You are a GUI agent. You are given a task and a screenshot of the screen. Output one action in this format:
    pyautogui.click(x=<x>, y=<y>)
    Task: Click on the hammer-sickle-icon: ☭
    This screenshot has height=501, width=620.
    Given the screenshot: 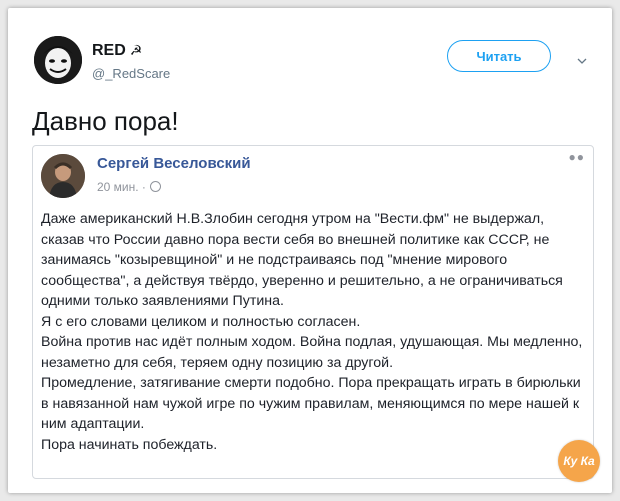 What is the action you would take?
    pyautogui.click(x=136, y=50)
    